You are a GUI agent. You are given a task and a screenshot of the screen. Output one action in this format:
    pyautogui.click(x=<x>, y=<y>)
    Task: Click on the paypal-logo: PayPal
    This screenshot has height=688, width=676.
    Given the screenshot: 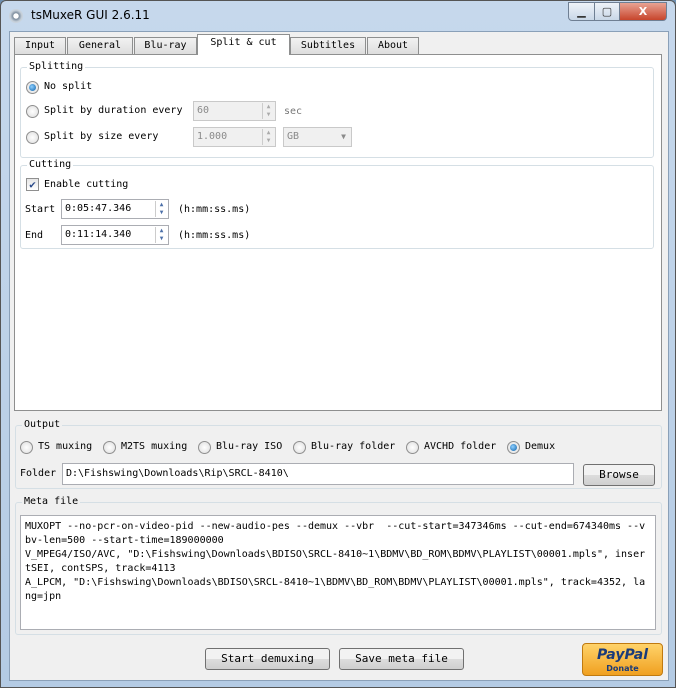 What is the action you would take?
    pyautogui.click(x=622, y=655)
    